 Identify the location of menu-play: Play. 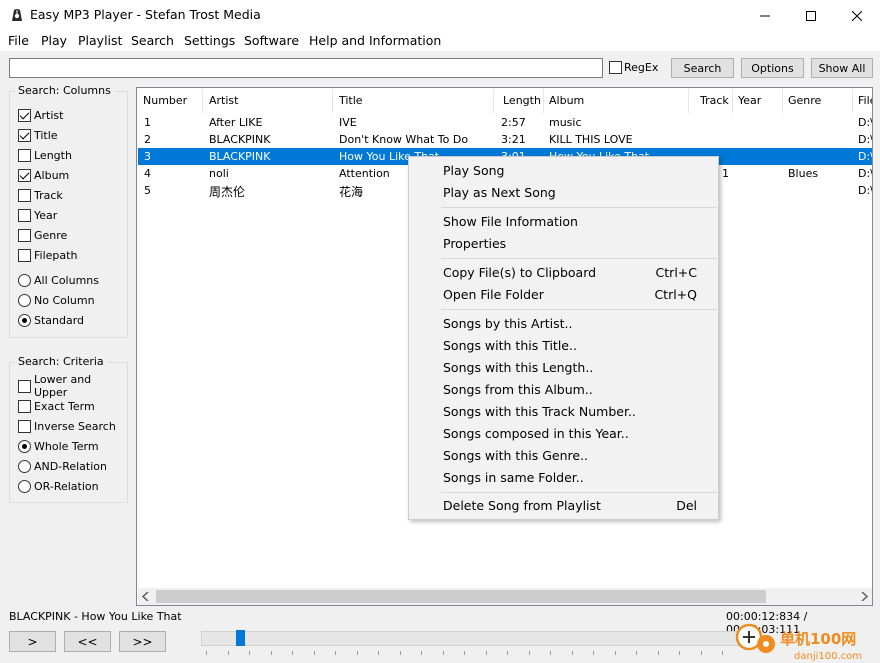
(54, 40).